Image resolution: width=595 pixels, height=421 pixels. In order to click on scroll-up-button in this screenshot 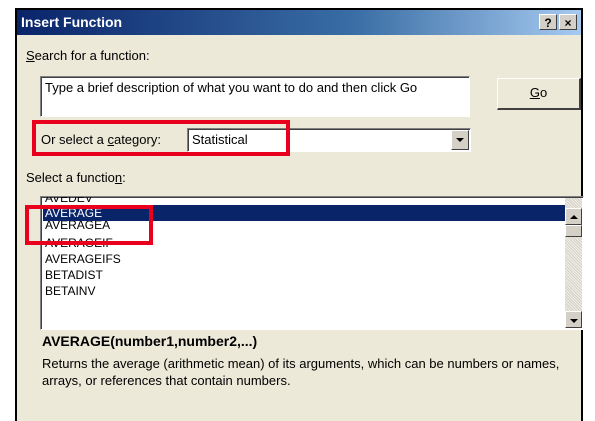, I will do `click(573, 216)`.